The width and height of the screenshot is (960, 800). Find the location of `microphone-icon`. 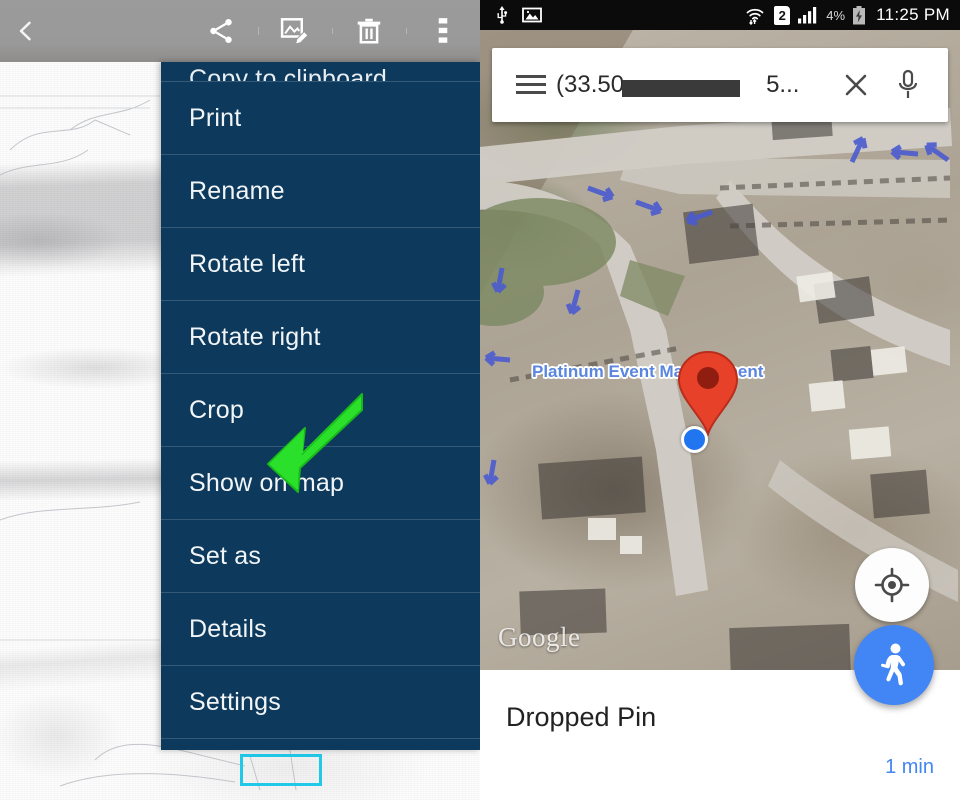

microphone-icon is located at coordinates (908, 83).